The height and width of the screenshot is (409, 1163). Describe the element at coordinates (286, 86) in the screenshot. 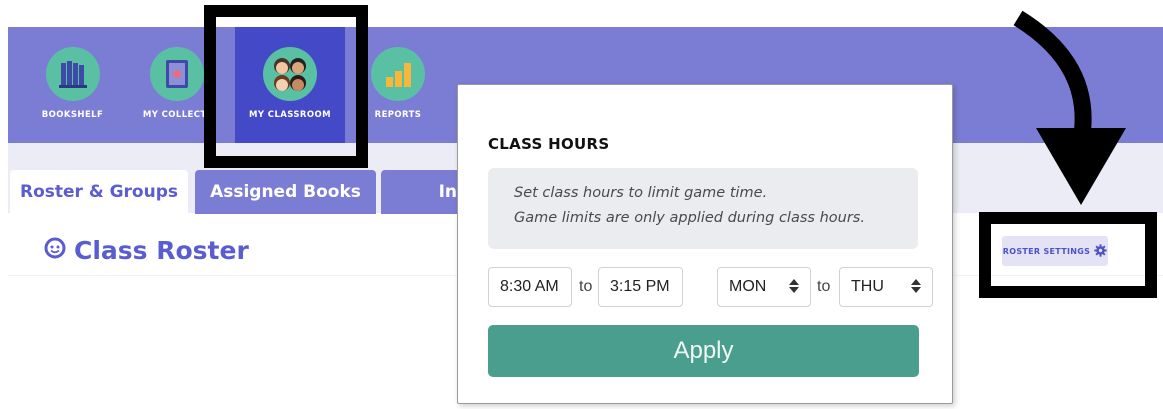

I see `highlight-box-my-classroom` at that location.